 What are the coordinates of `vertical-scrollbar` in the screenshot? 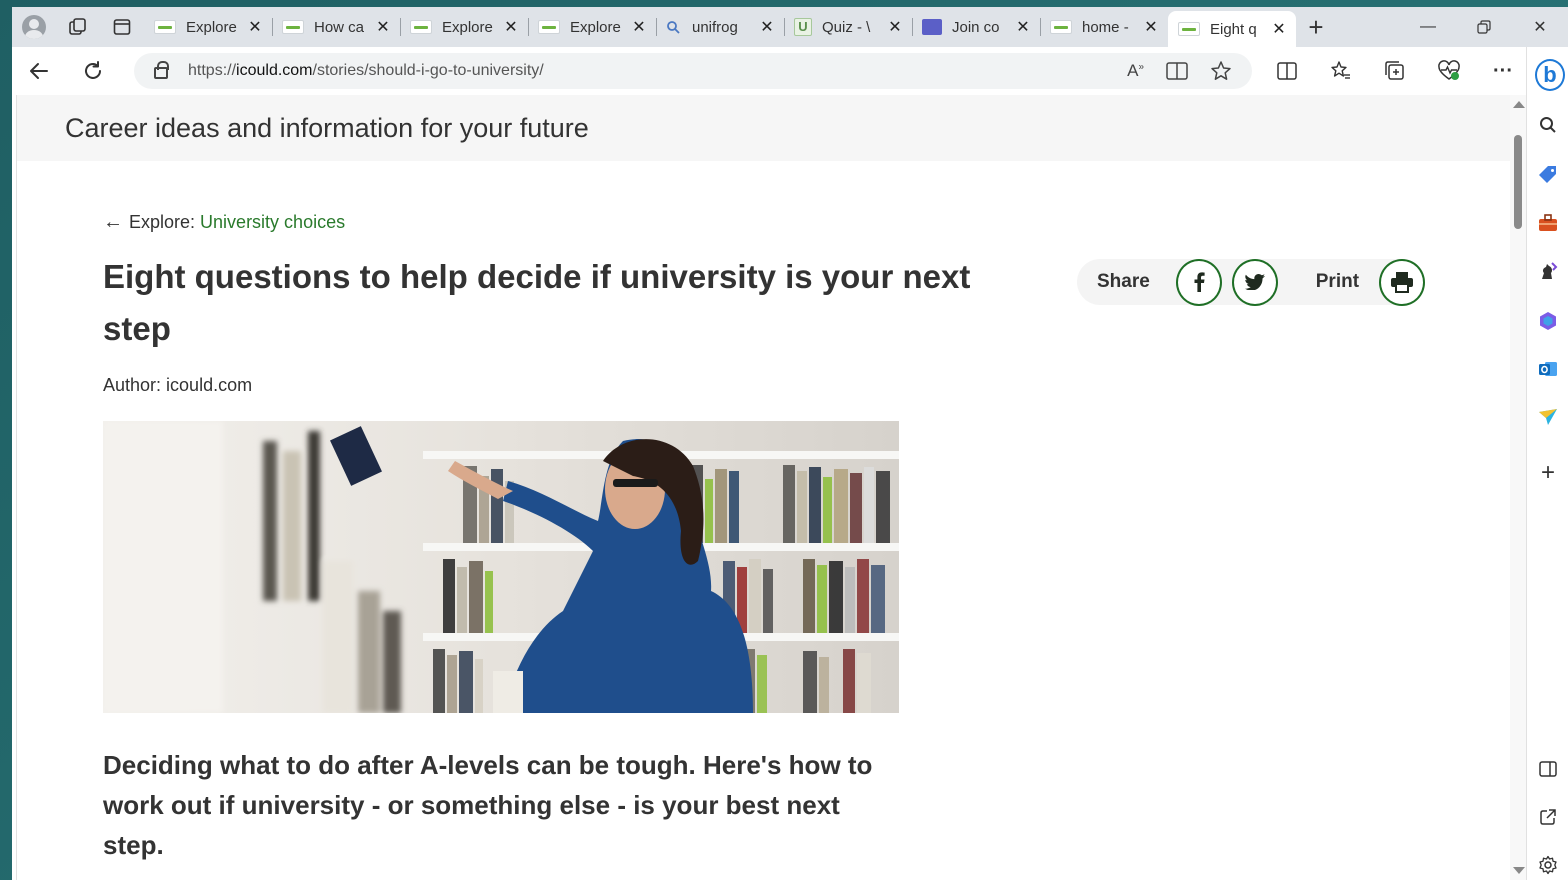 It's located at (1518, 487).